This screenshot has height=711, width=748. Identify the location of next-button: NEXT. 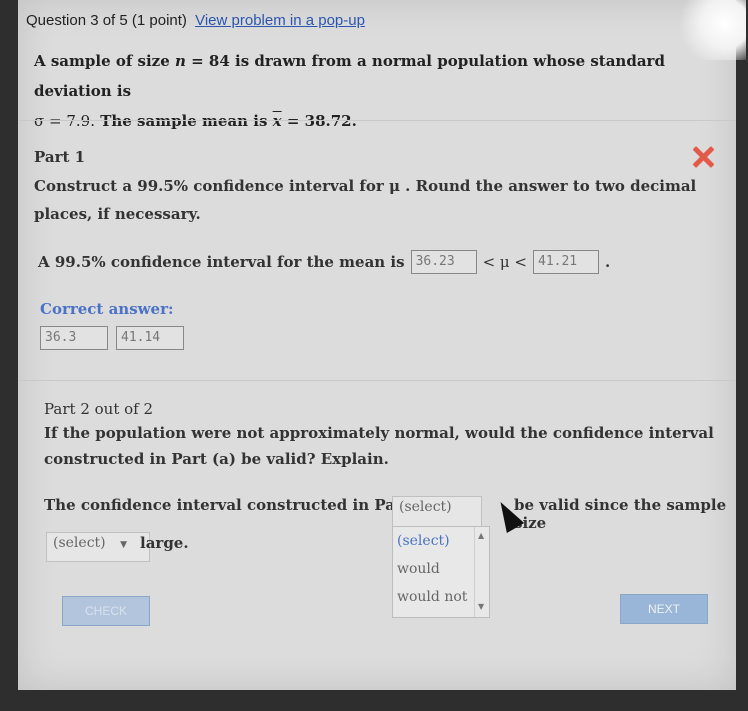
(664, 609).